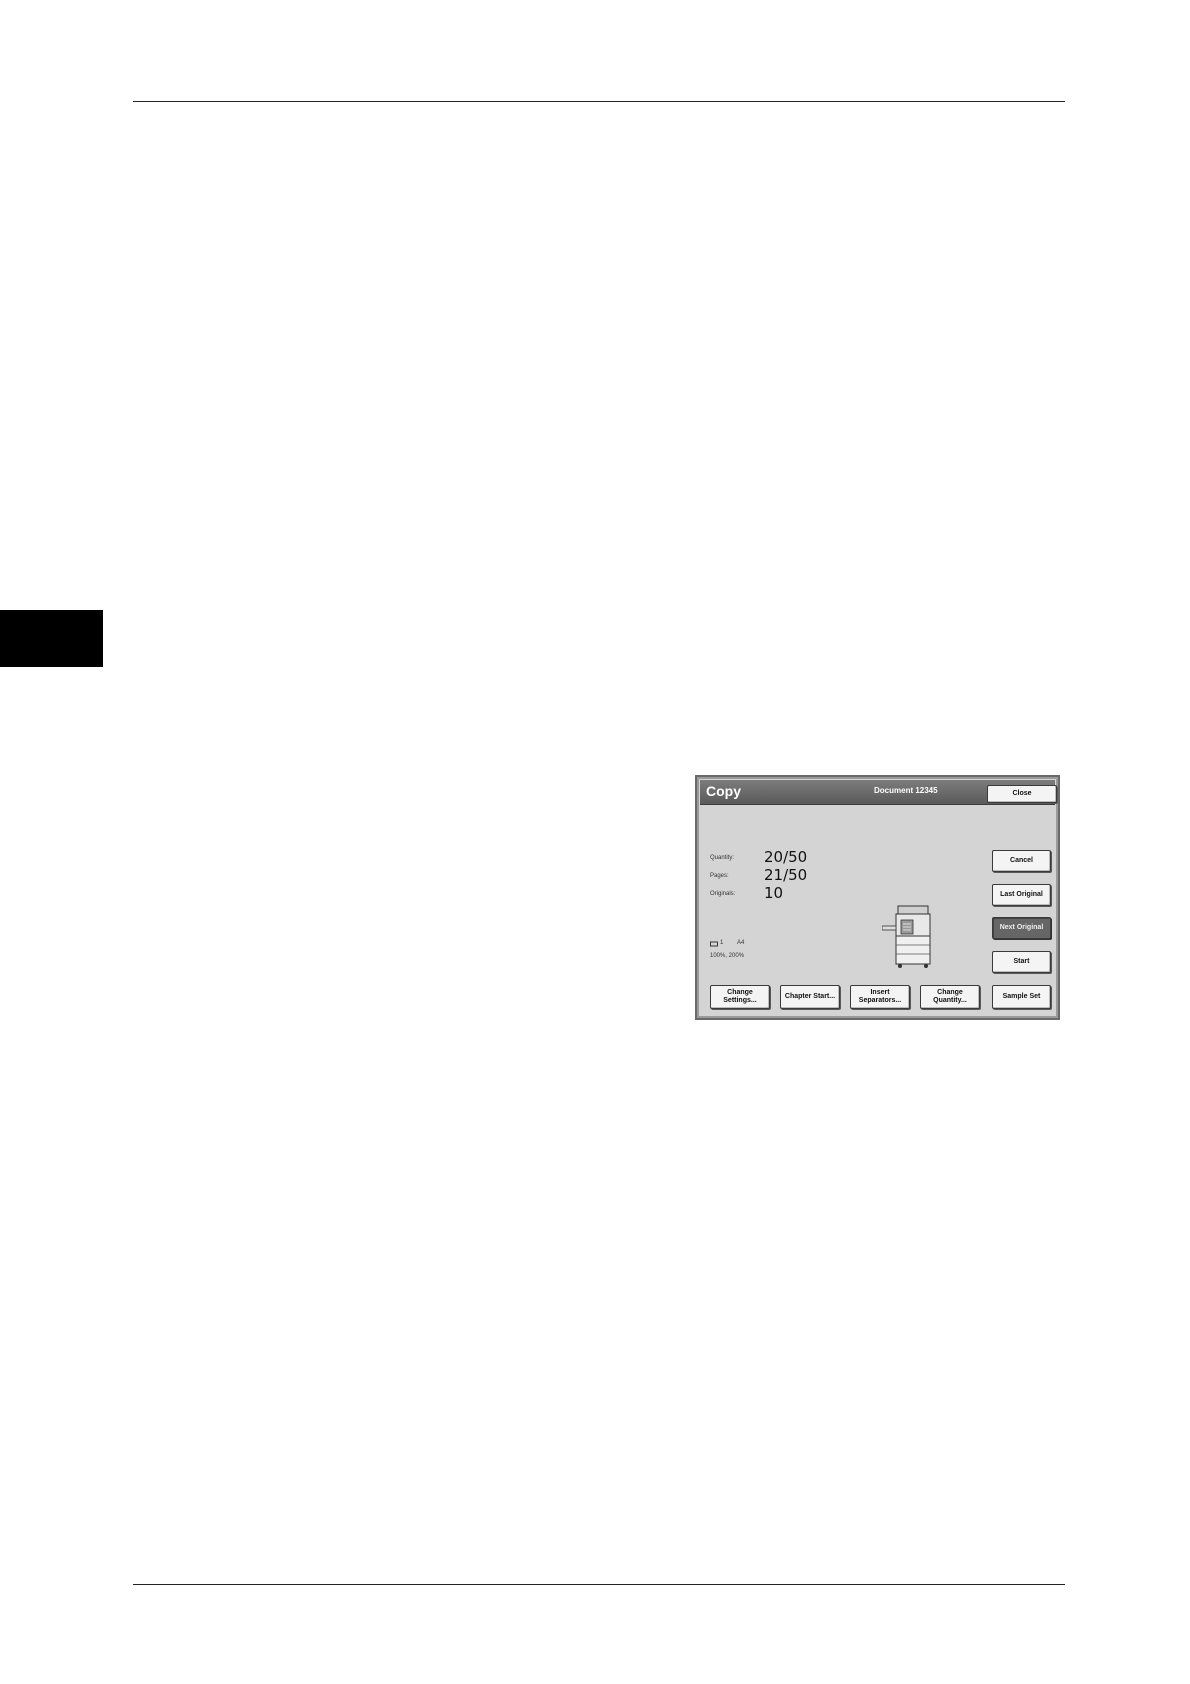 The image size is (1190, 1684). What do you see at coordinates (51, 638) in the screenshot?
I see `chapter-tab` at bounding box center [51, 638].